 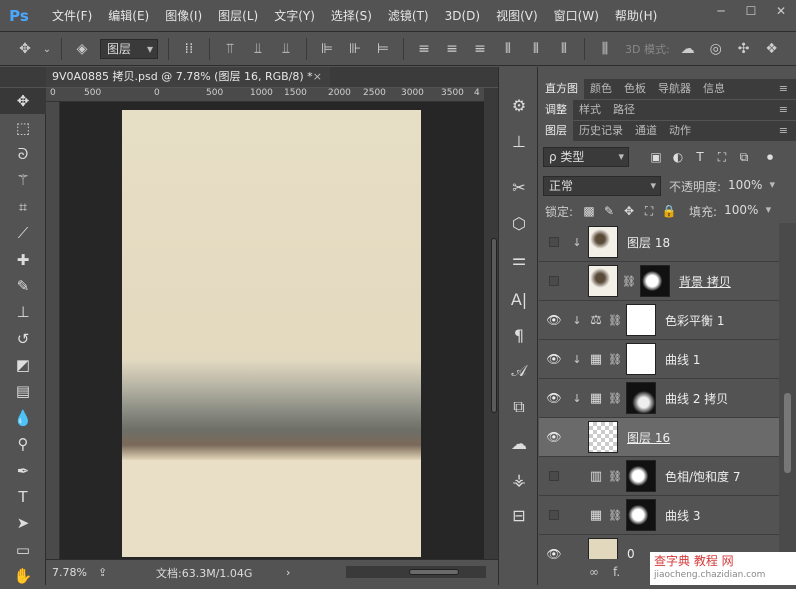 I want to click on layer-name: 0, so click(x=631, y=553).